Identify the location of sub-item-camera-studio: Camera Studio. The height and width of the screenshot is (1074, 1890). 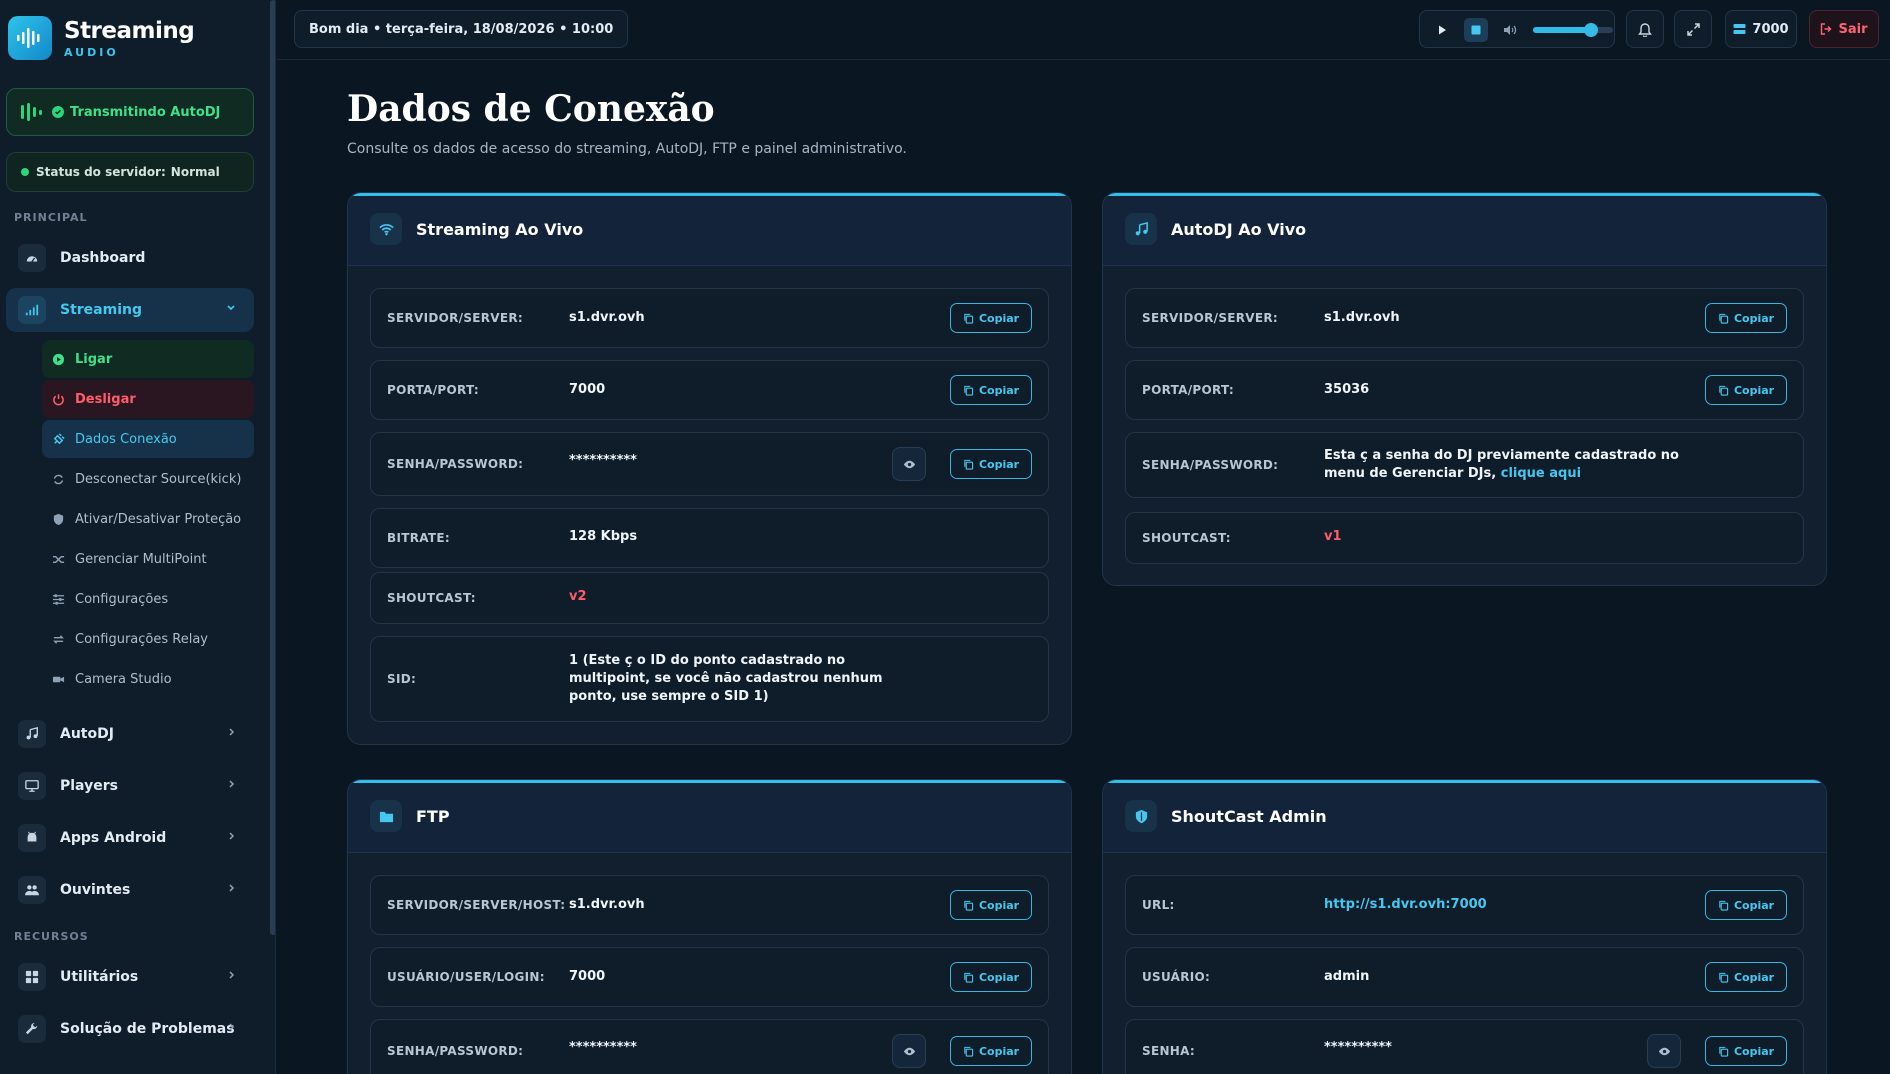
(148, 679).